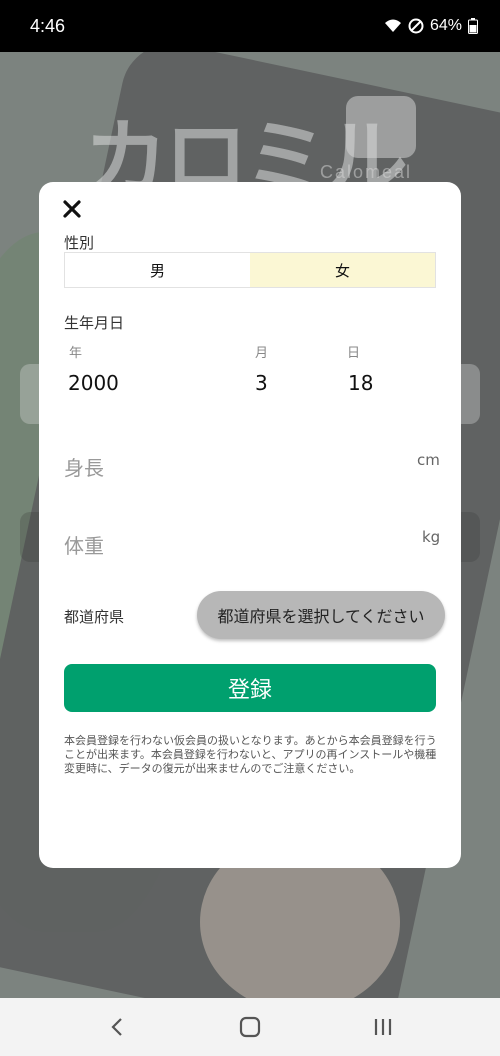  I want to click on recent-apps-button, so click(383, 1027).